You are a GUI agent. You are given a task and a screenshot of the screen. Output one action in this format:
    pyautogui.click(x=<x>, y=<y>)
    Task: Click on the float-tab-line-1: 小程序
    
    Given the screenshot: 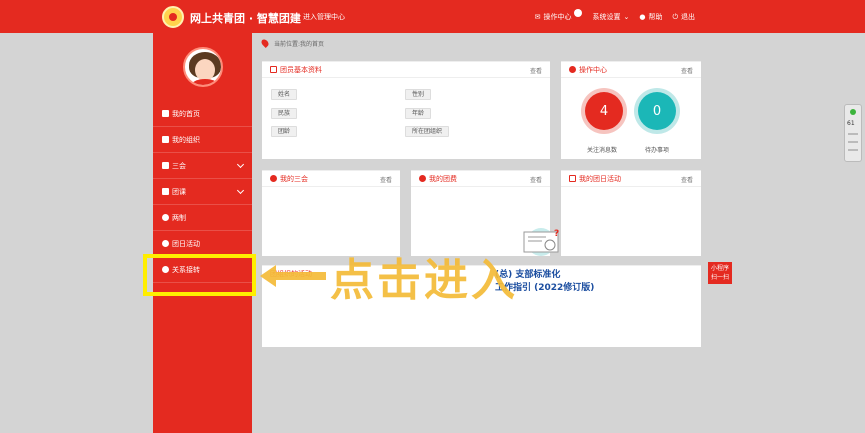 What is the action you would take?
    pyautogui.click(x=719, y=268)
    